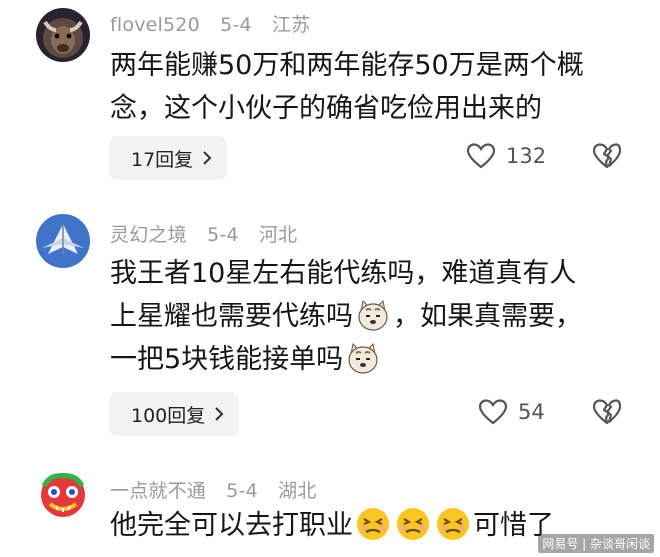 The width and height of the screenshot is (660, 557). Describe the element at coordinates (487, 316) in the screenshot. I see `comment-text-part: ，如果真需要，` at that location.